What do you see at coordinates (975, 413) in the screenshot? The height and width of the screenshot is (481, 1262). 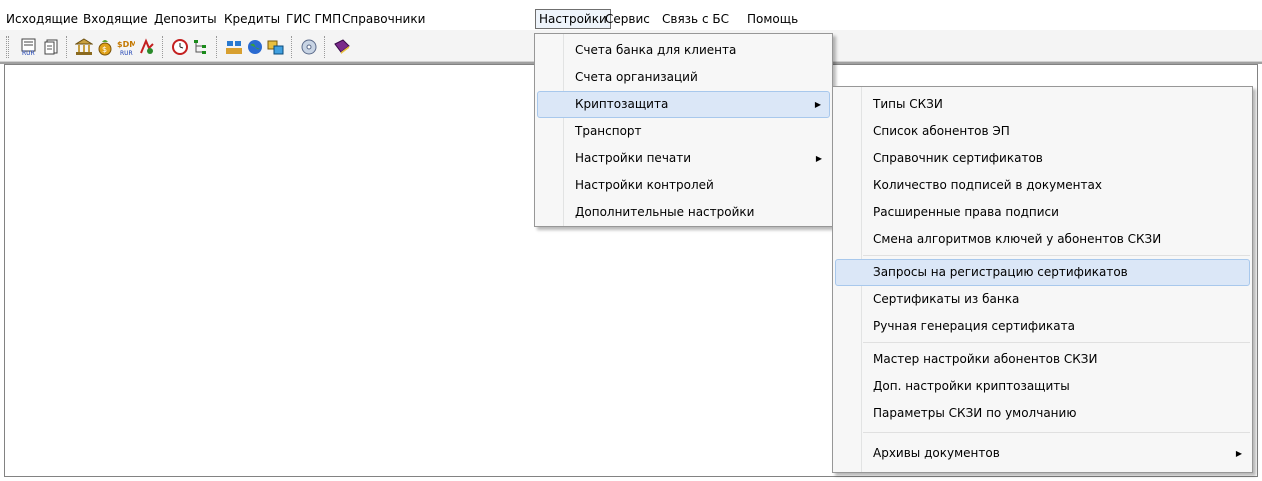 I see `crypto-item-label: Параметры СКЗИ по умолчанию` at bounding box center [975, 413].